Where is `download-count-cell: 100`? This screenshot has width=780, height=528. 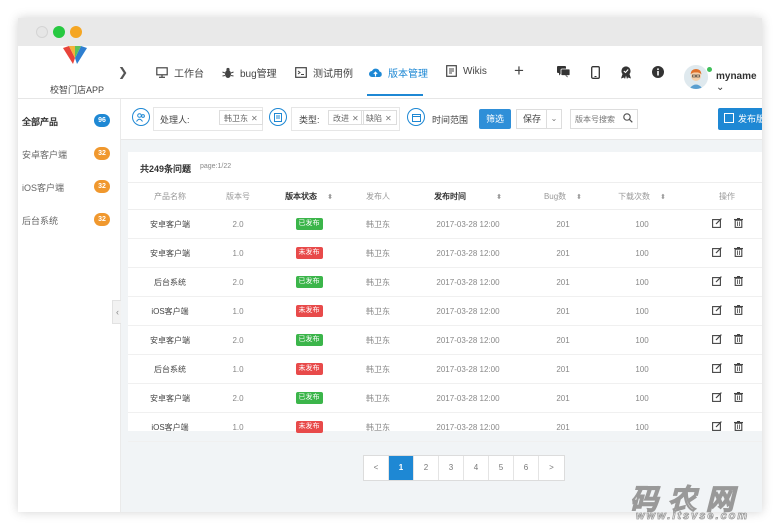 download-count-cell: 100 is located at coordinates (642, 282).